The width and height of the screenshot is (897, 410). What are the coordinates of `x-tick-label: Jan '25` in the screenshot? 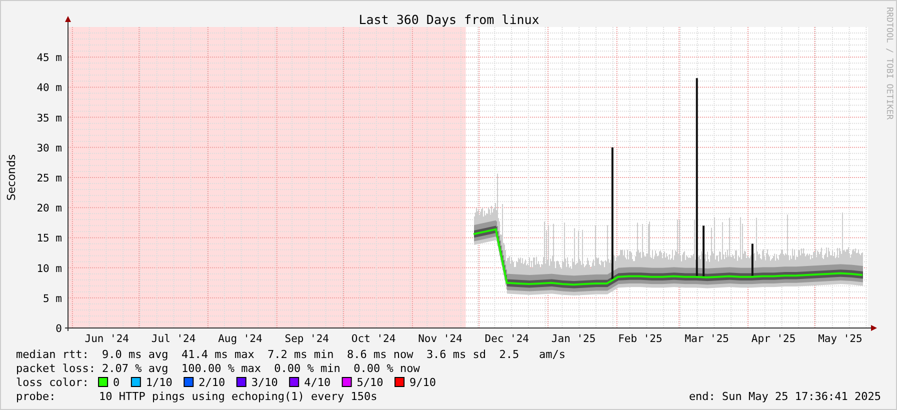 It's located at (573, 339).